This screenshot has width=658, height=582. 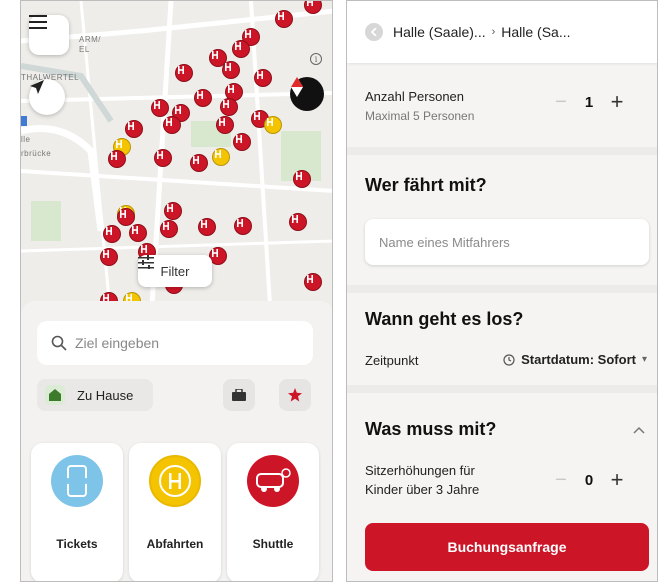 What do you see at coordinates (273, 512) in the screenshot?
I see `shuttle-tile: Shuttle` at bounding box center [273, 512].